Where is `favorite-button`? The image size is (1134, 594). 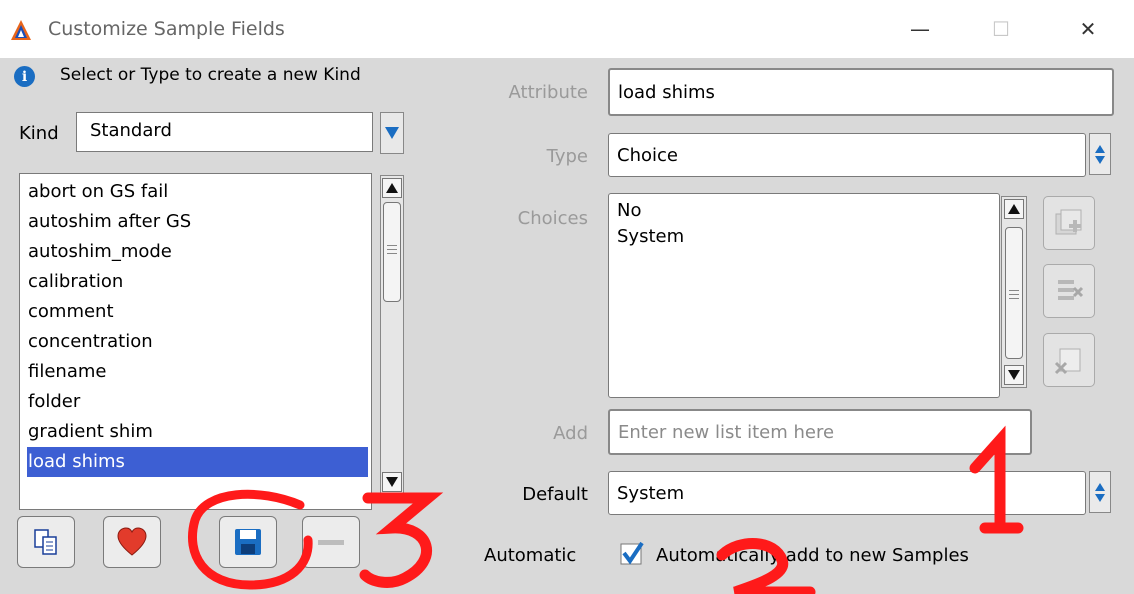 favorite-button is located at coordinates (132, 542).